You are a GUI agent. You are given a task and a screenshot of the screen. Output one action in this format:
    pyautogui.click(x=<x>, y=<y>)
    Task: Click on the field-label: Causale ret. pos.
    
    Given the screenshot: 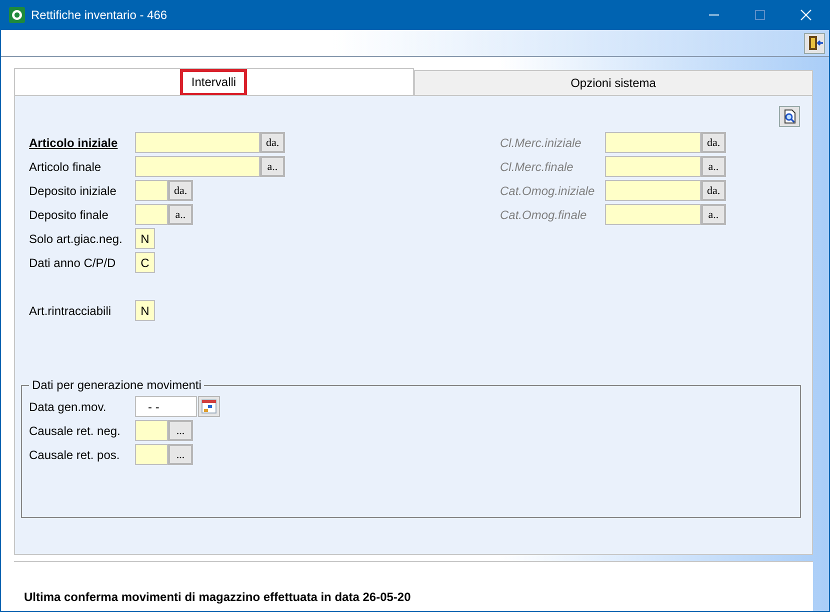 What is the action you would take?
    pyautogui.click(x=75, y=455)
    